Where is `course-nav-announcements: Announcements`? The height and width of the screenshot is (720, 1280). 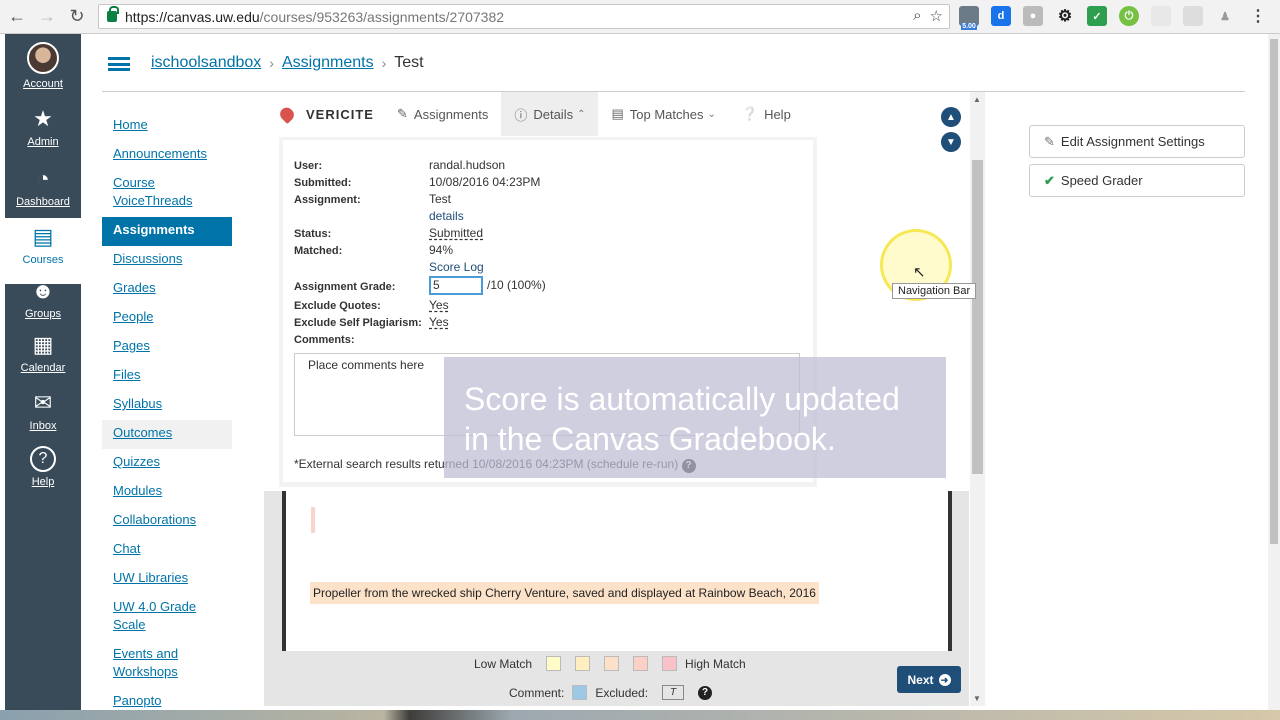
course-nav-announcements: Announcements is located at coordinates (167, 155).